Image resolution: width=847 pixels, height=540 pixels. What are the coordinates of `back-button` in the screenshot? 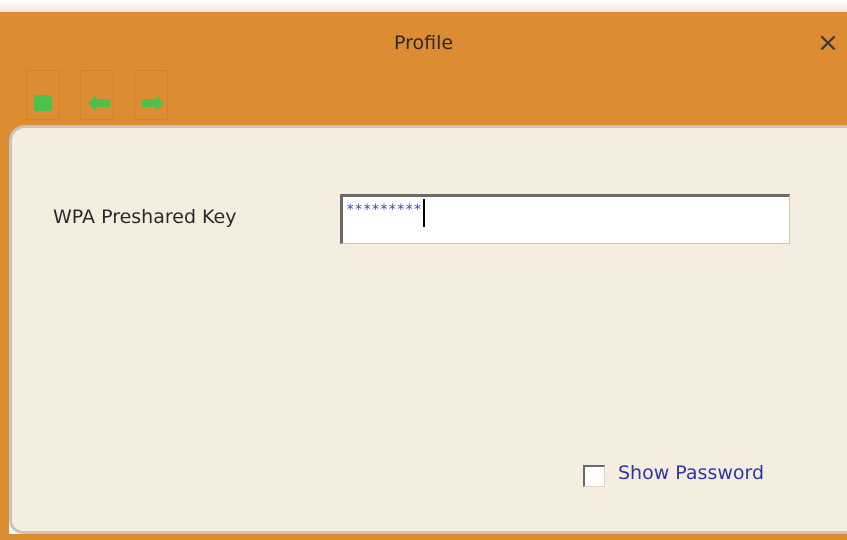 It's located at (97, 95).